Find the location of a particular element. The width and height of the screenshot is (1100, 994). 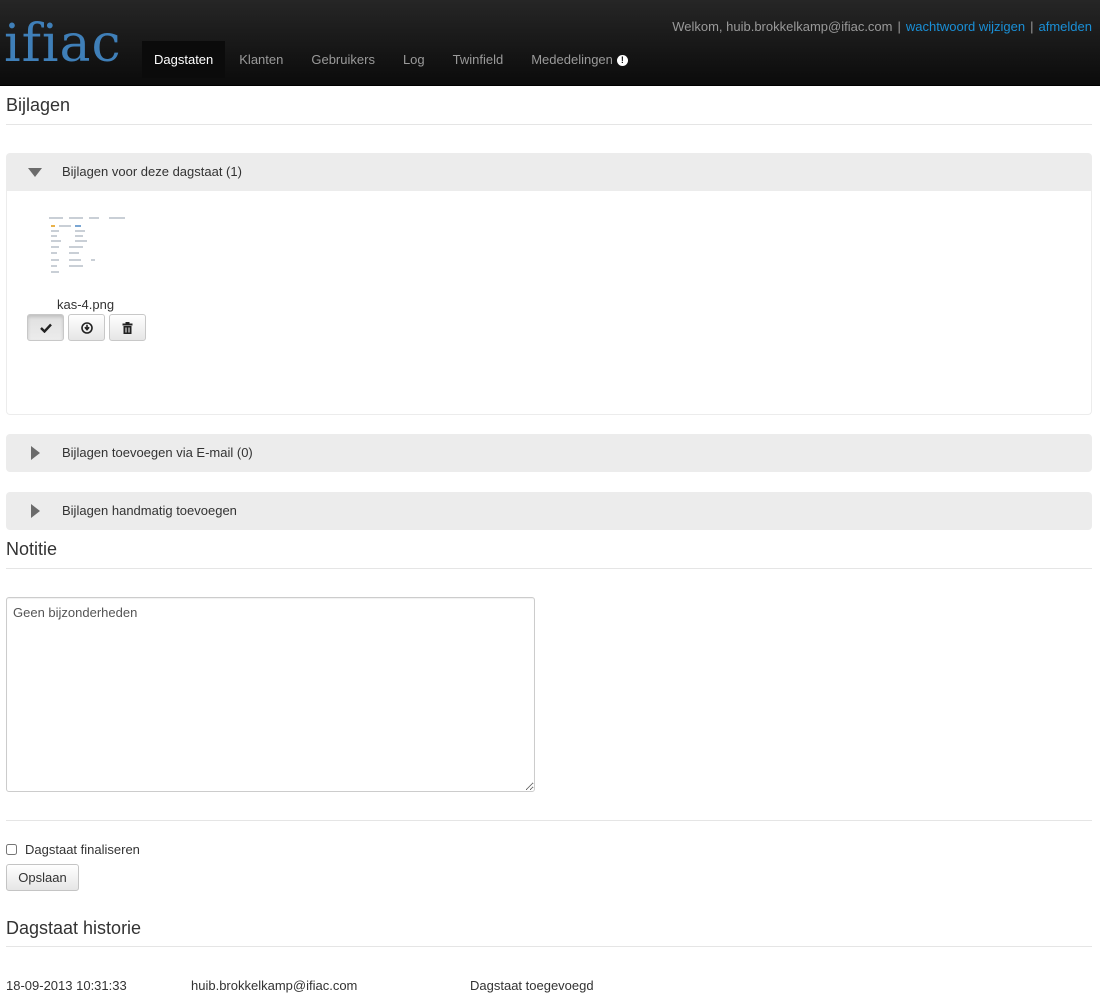

attachments-title: Bijlagen is located at coordinates (38, 105).